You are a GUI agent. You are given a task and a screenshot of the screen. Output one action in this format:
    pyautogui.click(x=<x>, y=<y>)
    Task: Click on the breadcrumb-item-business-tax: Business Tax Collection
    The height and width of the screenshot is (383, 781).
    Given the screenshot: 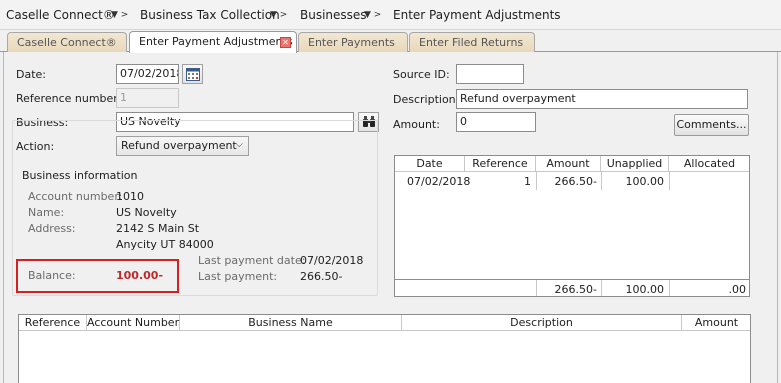 What is the action you would take?
    pyautogui.click(x=210, y=15)
    